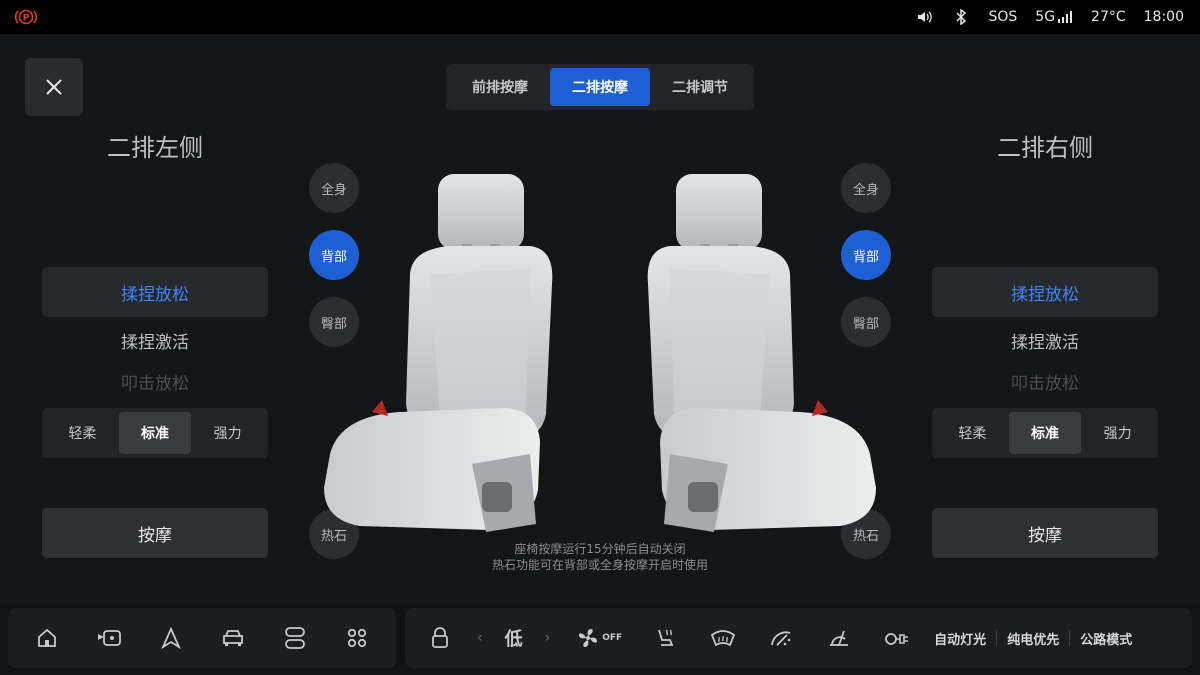  I want to click on left-seat, so click(438, 353).